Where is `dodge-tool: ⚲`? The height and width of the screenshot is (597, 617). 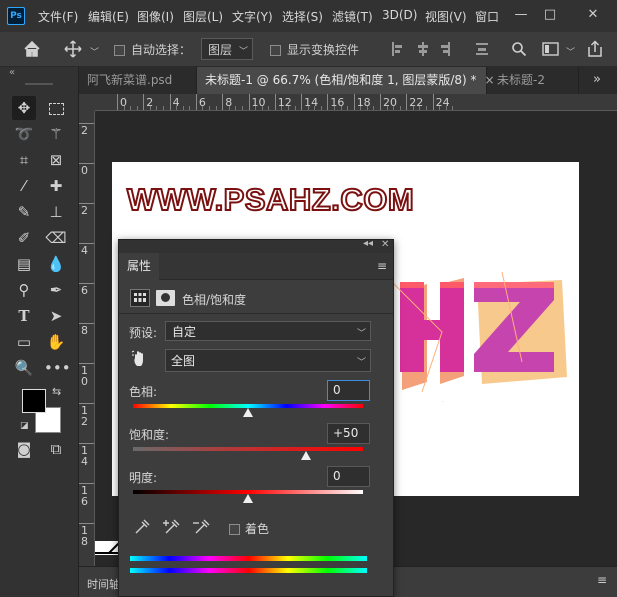
dodge-tool: ⚲ is located at coordinates (24, 290).